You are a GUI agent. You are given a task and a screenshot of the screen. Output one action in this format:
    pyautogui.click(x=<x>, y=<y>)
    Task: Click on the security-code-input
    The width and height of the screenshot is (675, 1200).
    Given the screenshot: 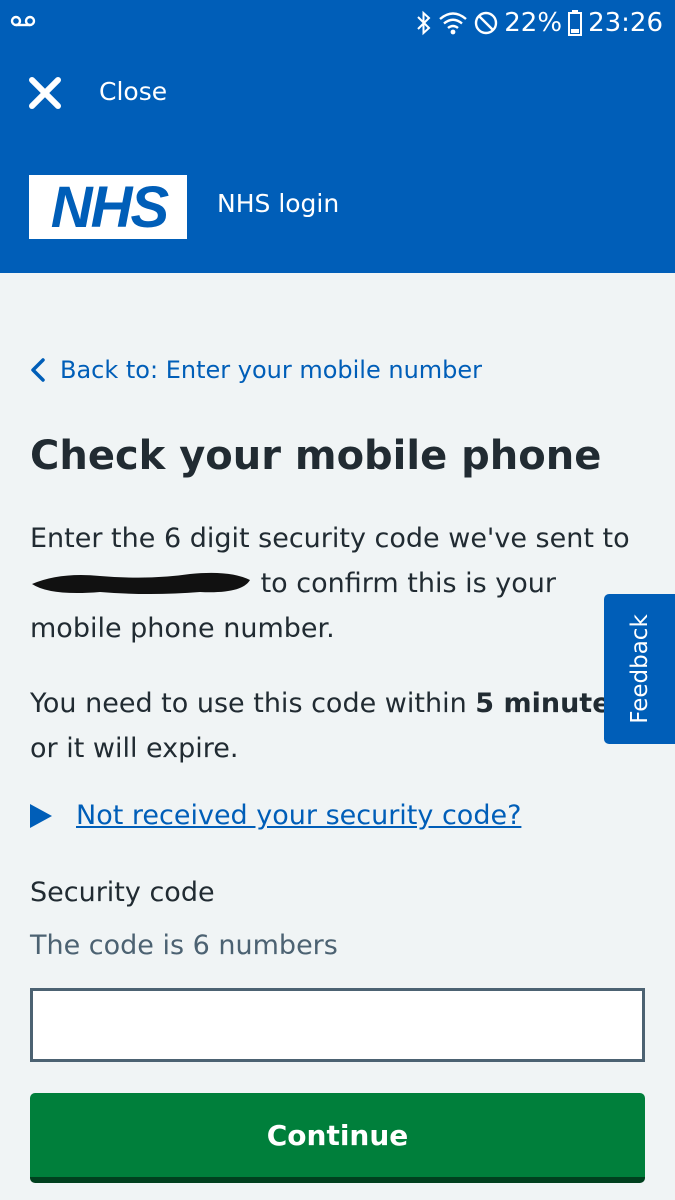 What is the action you would take?
    pyautogui.click(x=337, y=1025)
    